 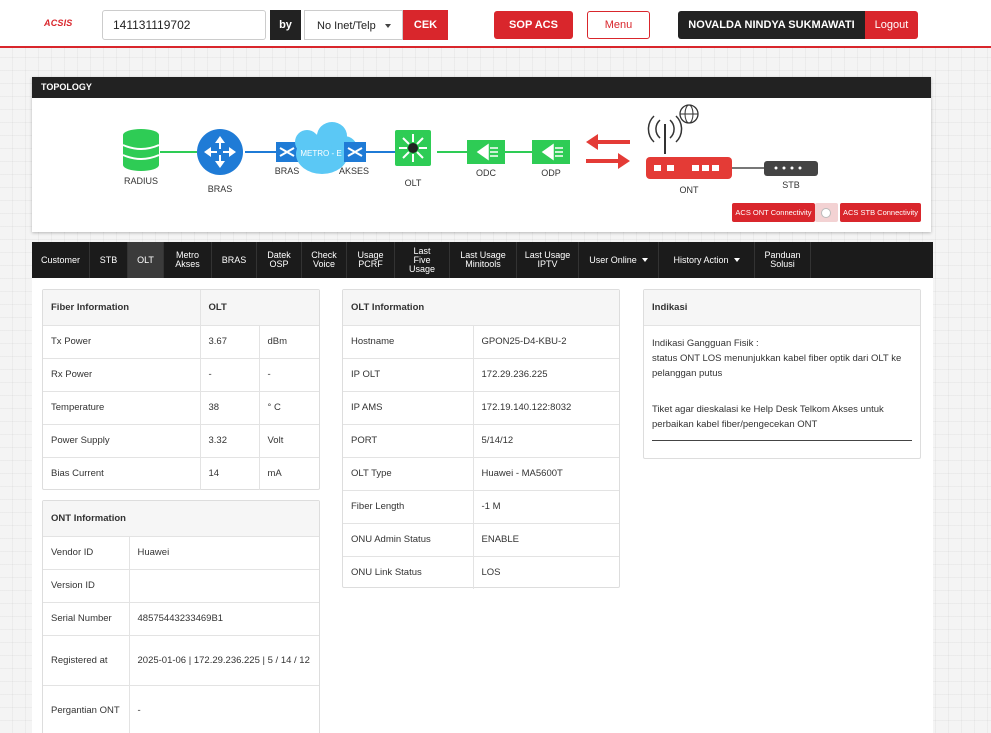 What do you see at coordinates (230, 441) in the screenshot?
I see `fiber-value: 3.32` at bounding box center [230, 441].